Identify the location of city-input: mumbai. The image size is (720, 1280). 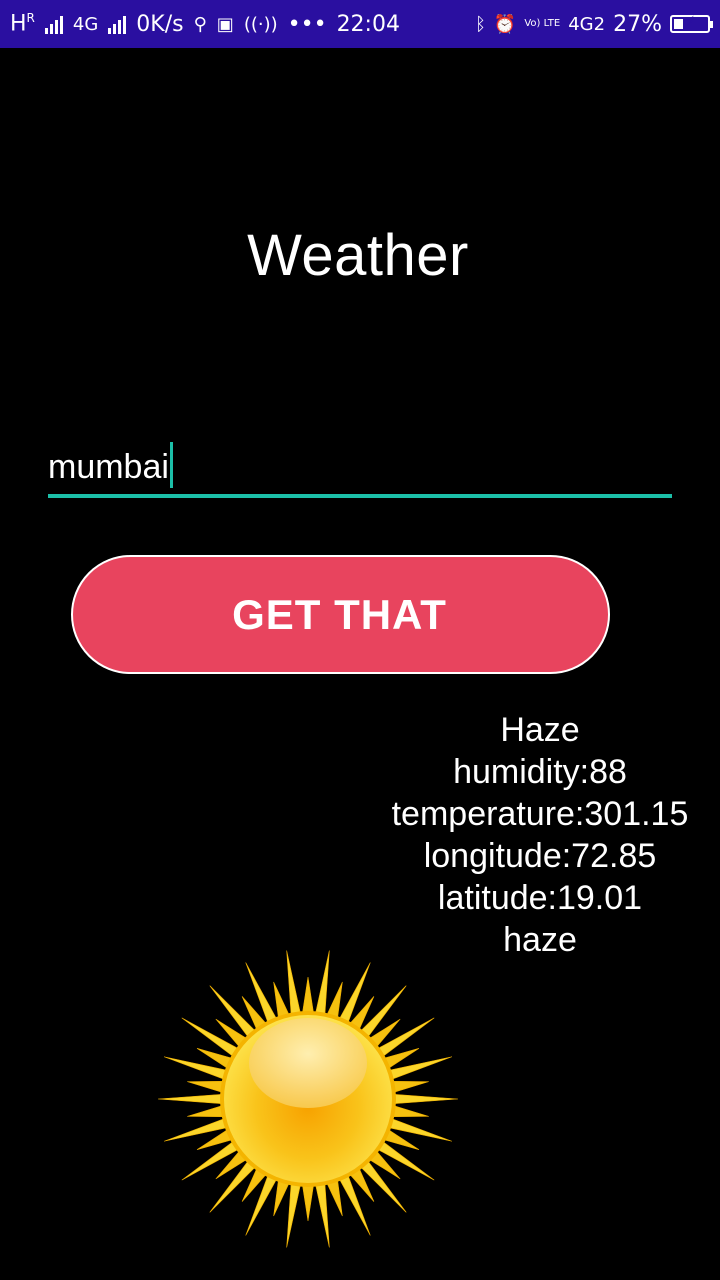
(360, 467).